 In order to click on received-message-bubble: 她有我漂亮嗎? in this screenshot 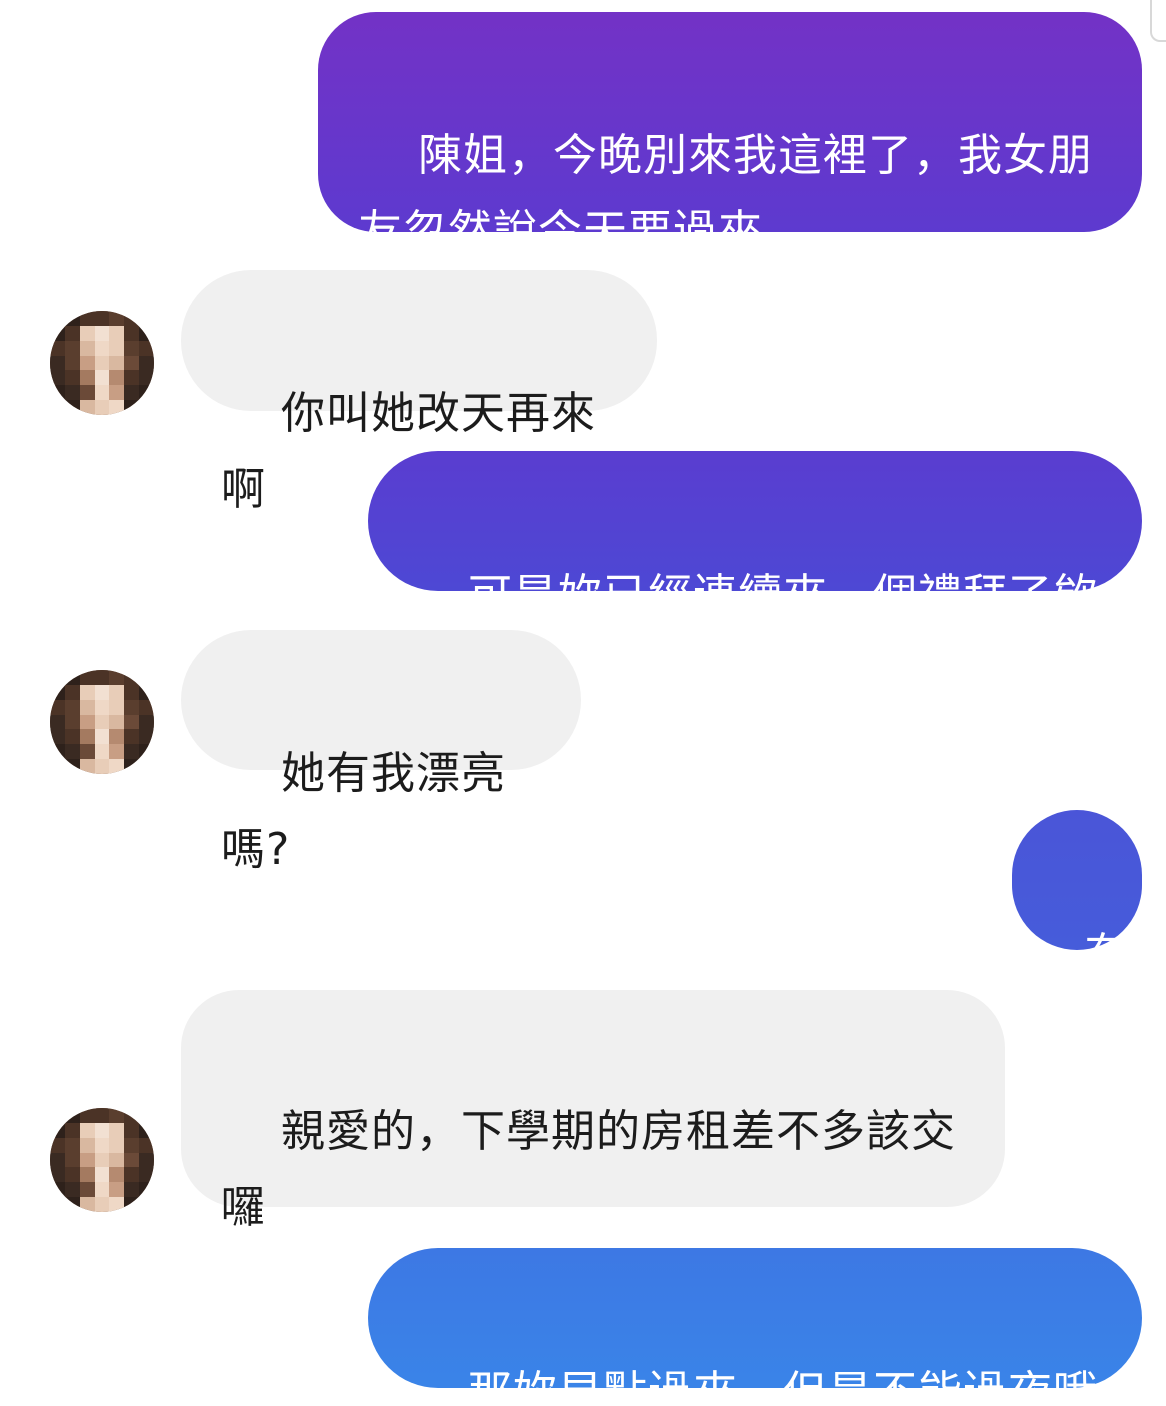, I will do `click(381, 752)`.